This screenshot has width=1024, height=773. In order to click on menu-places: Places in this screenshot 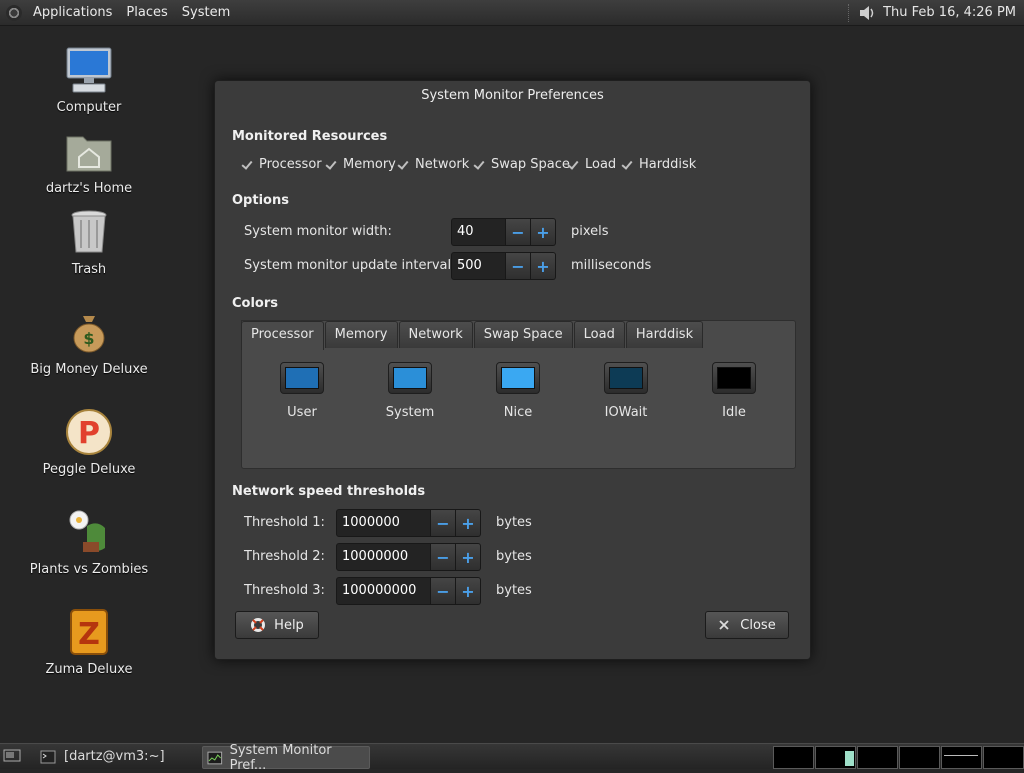, I will do `click(146, 12)`.